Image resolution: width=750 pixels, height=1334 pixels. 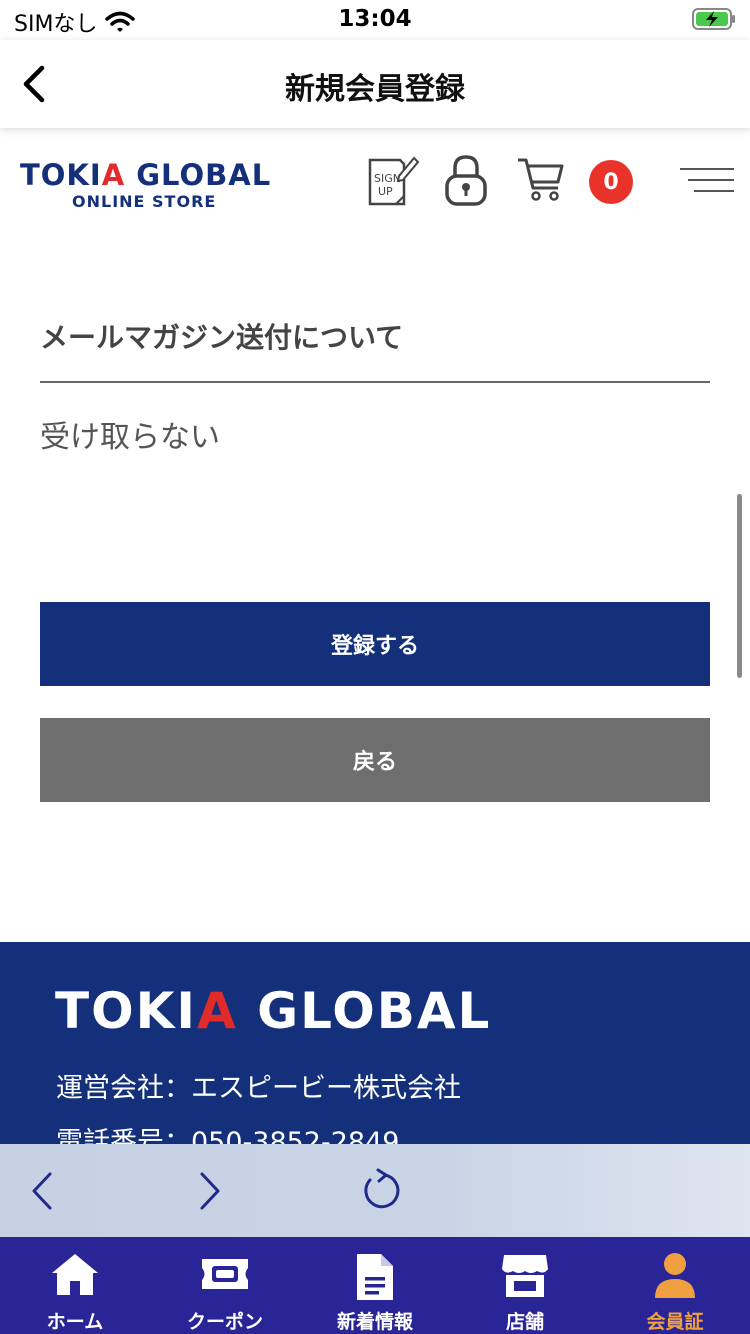 I want to click on status-bar: SIMなし 13:04, so click(x=375, y=20).